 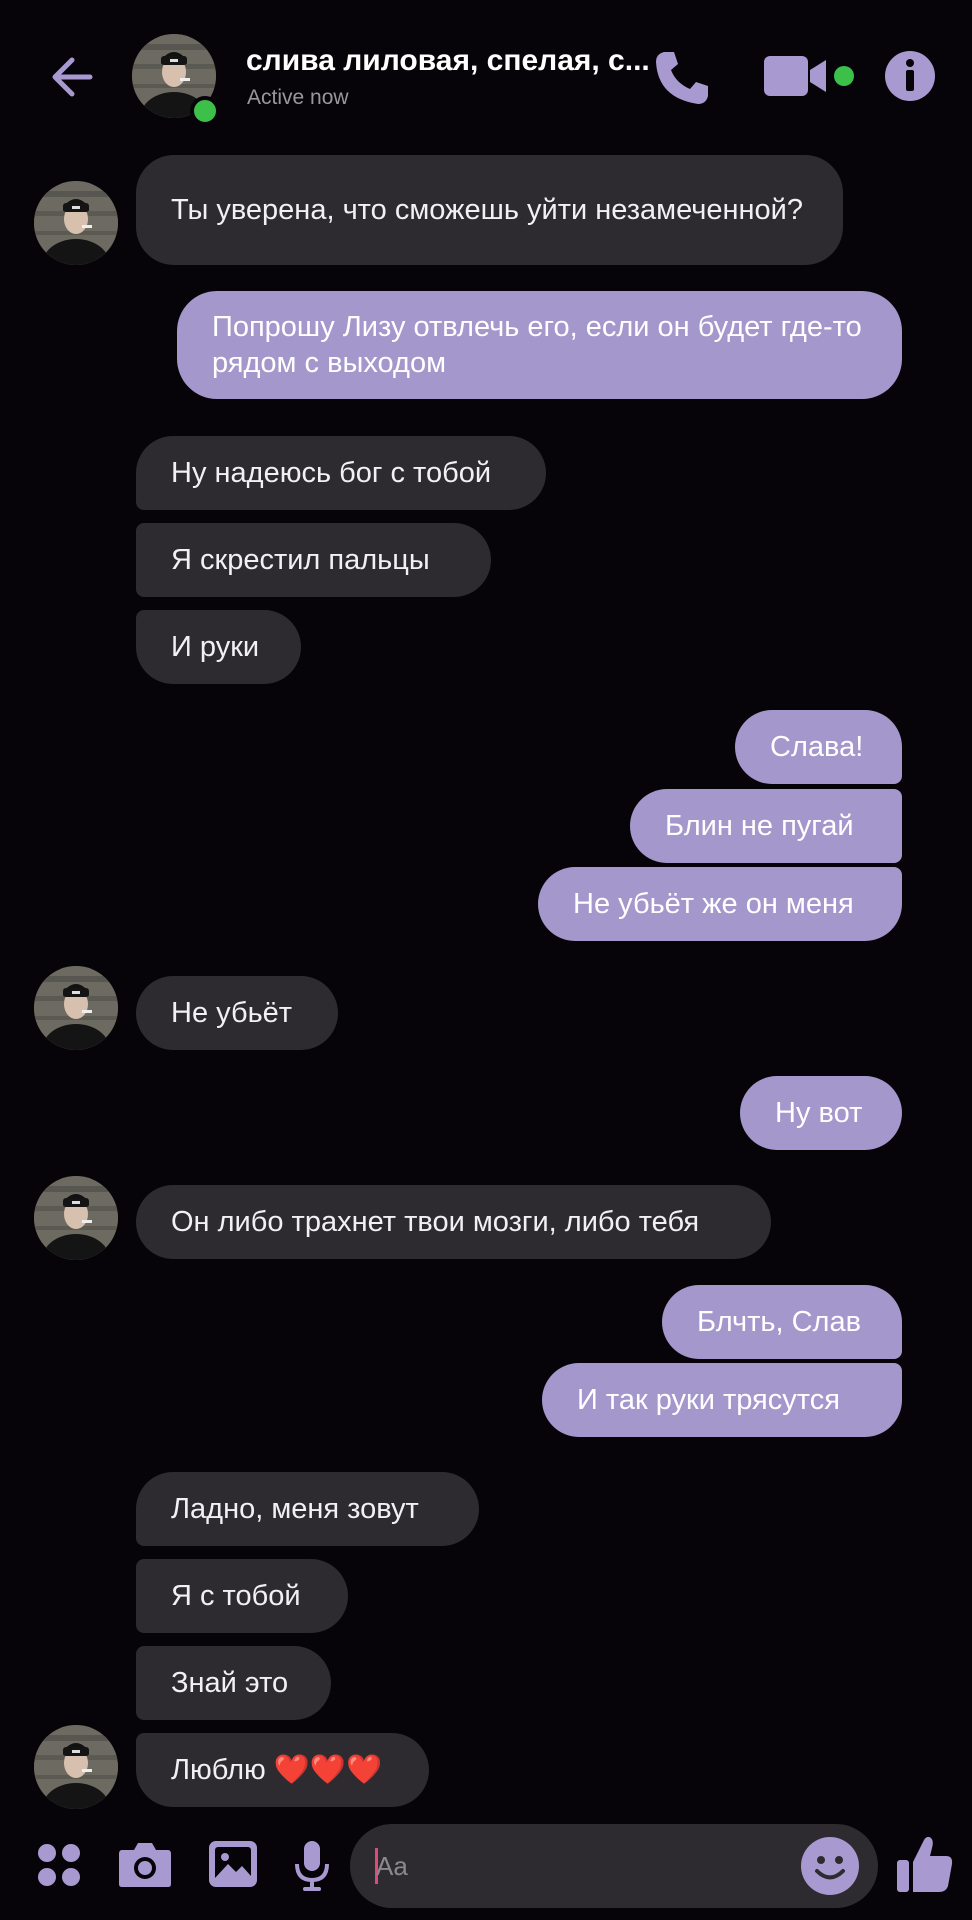 I want to click on message-bubble-incoming: И руки, so click(x=218, y=647).